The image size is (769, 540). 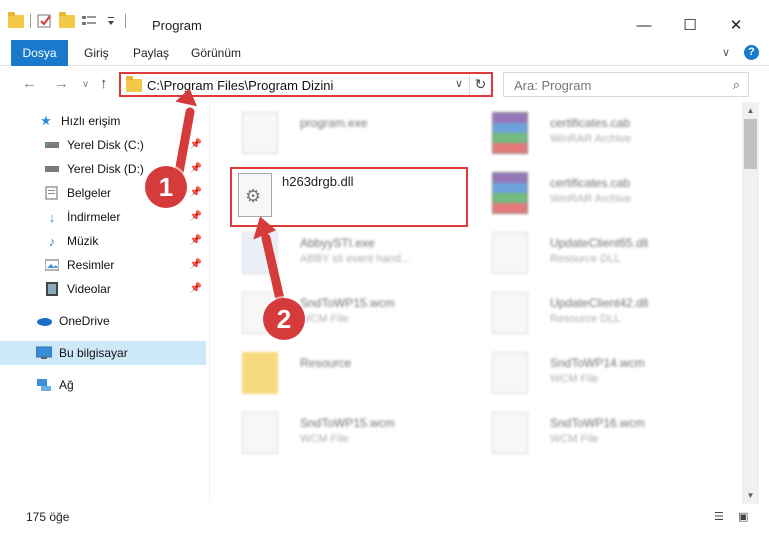 I want to click on sidebar-item-music: ♪ Müzik 📌, so click(x=103, y=241).